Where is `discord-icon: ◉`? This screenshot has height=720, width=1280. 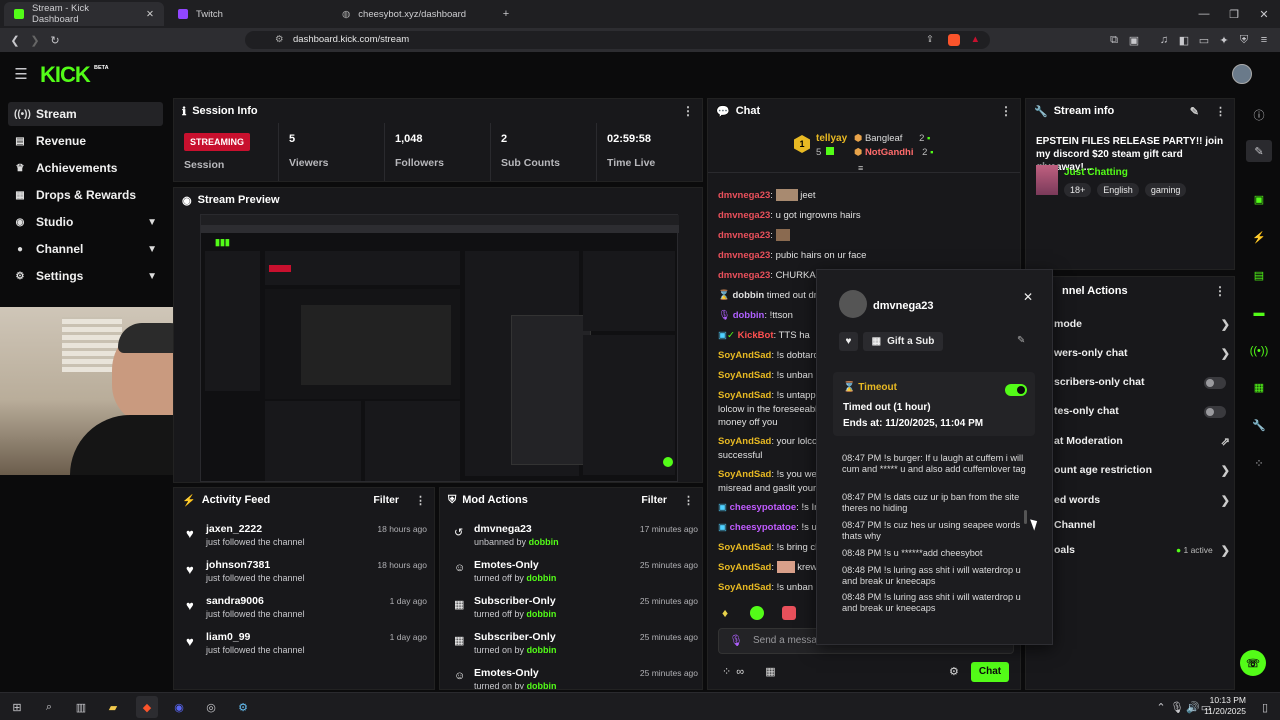
discord-icon: ◉ is located at coordinates (179, 707).